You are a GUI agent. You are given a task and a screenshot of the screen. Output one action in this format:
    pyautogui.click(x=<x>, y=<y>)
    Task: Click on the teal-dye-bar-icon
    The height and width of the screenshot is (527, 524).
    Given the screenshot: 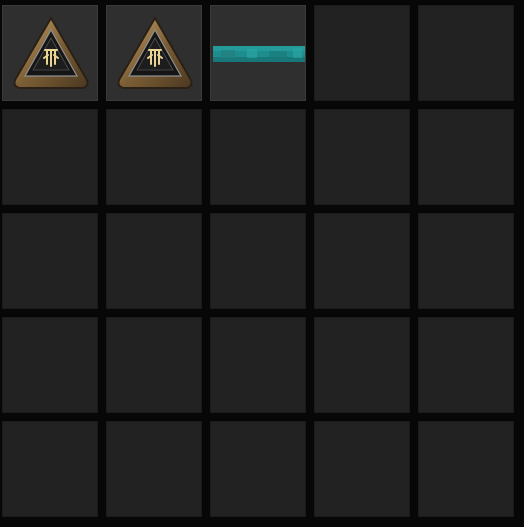 What is the action you would take?
    pyautogui.click(x=259, y=54)
    